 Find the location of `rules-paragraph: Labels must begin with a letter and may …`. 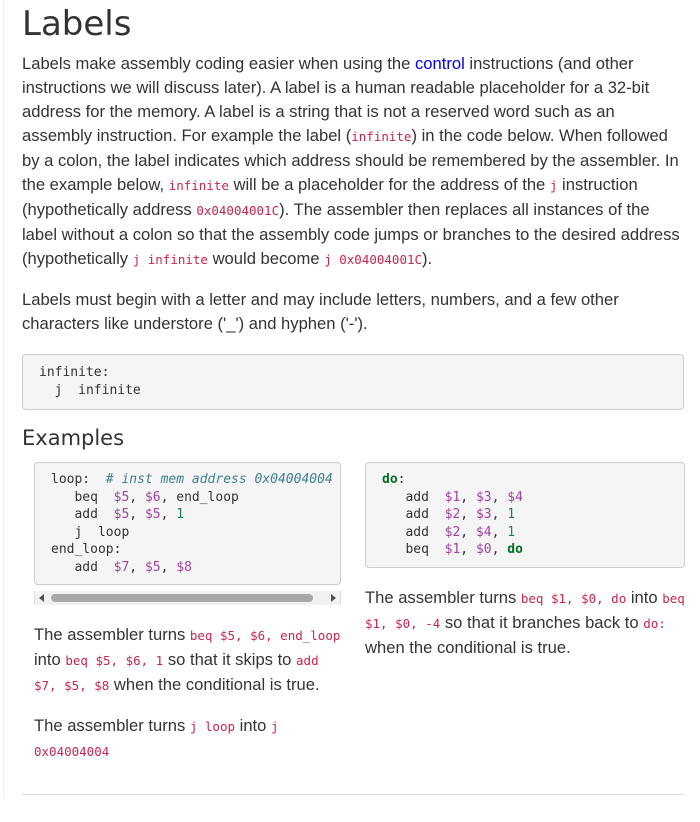

rules-paragraph: Labels must begin with a letter and may … is located at coordinates (320, 311).